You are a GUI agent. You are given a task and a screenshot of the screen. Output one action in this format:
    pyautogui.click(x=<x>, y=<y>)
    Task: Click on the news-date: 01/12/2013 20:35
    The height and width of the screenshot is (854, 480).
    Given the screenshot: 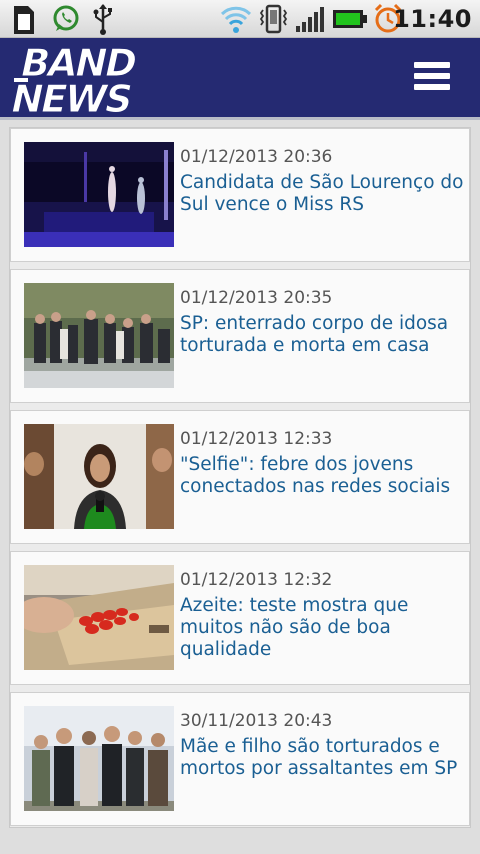 What is the action you would take?
    pyautogui.click(x=256, y=298)
    